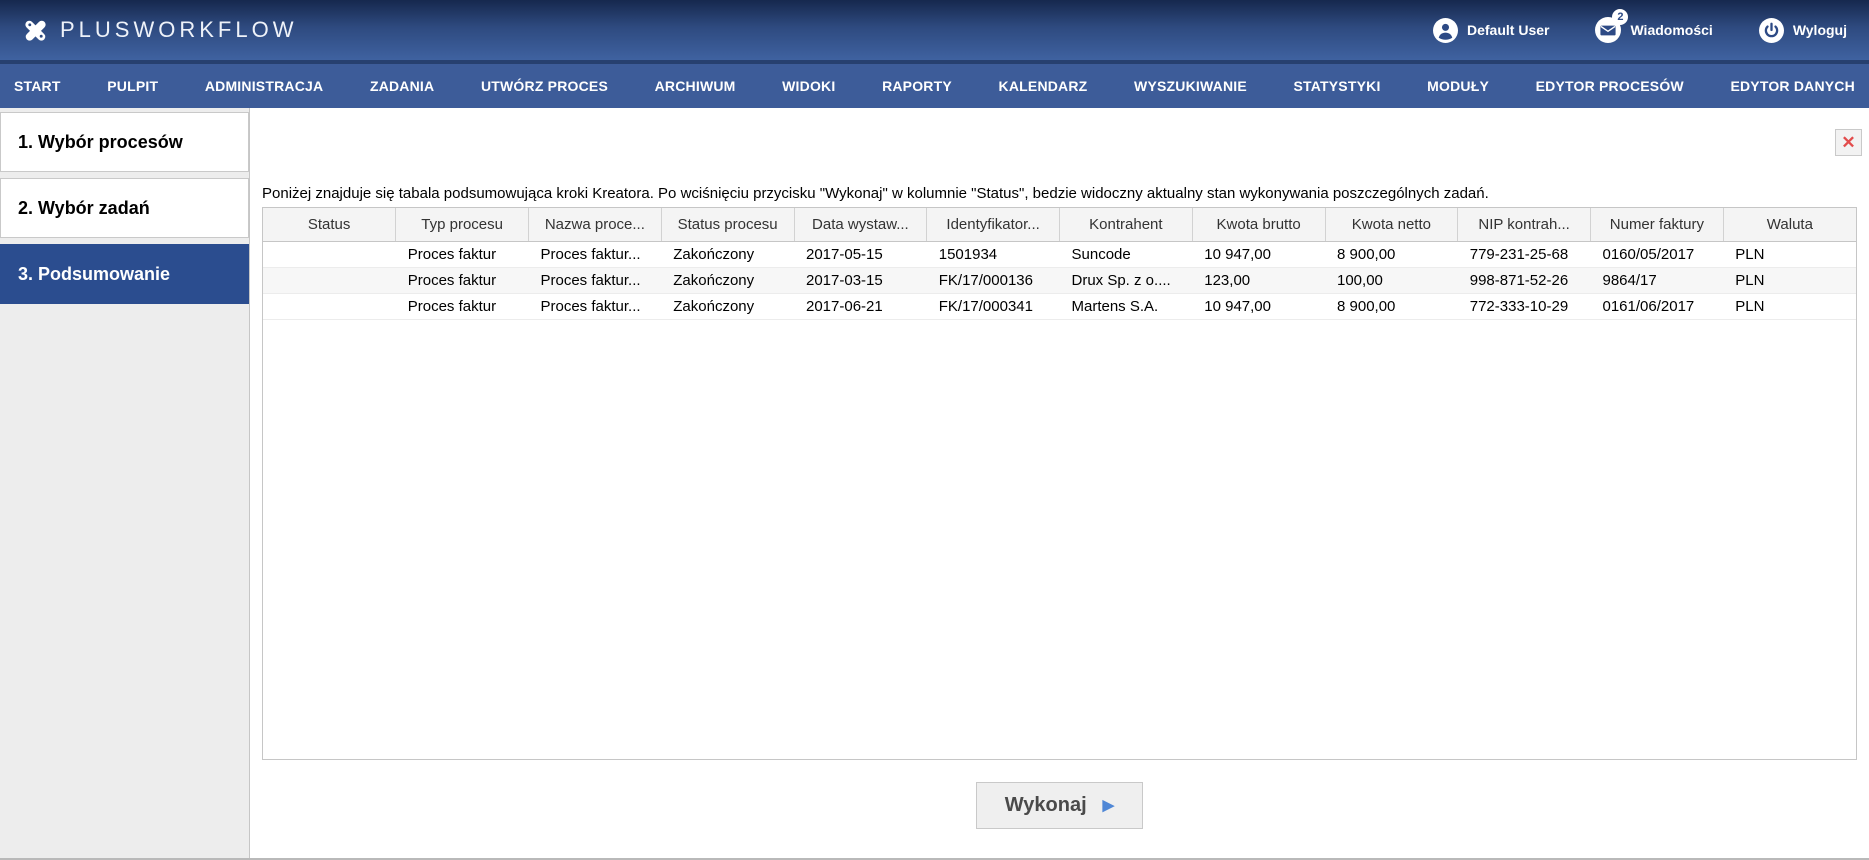 Image resolution: width=1869 pixels, height=860 pixels. I want to click on table-cell: 772-333-10-29, so click(1524, 306).